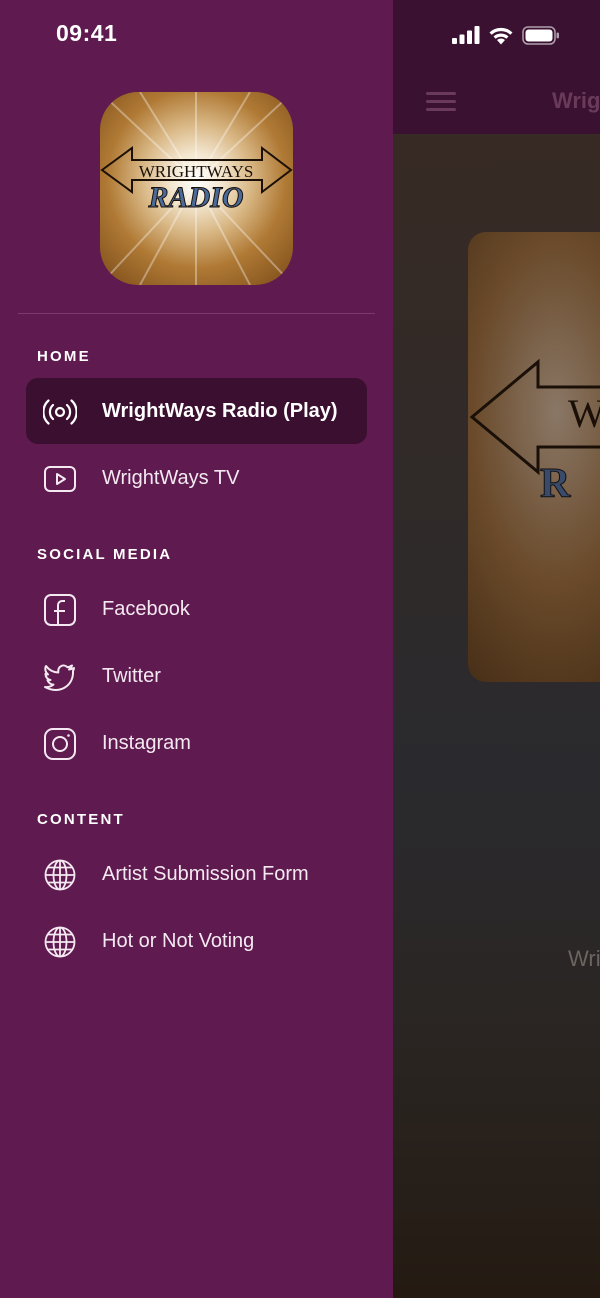  I want to click on play-video-icon, so click(60, 479).